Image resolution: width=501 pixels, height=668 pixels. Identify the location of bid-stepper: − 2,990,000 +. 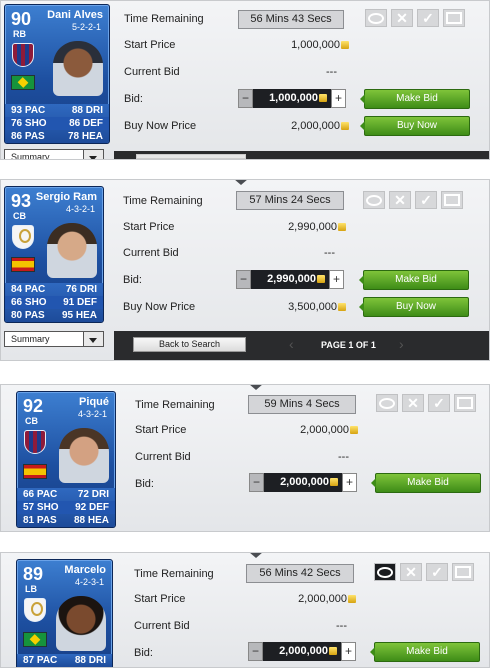
(290, 279).